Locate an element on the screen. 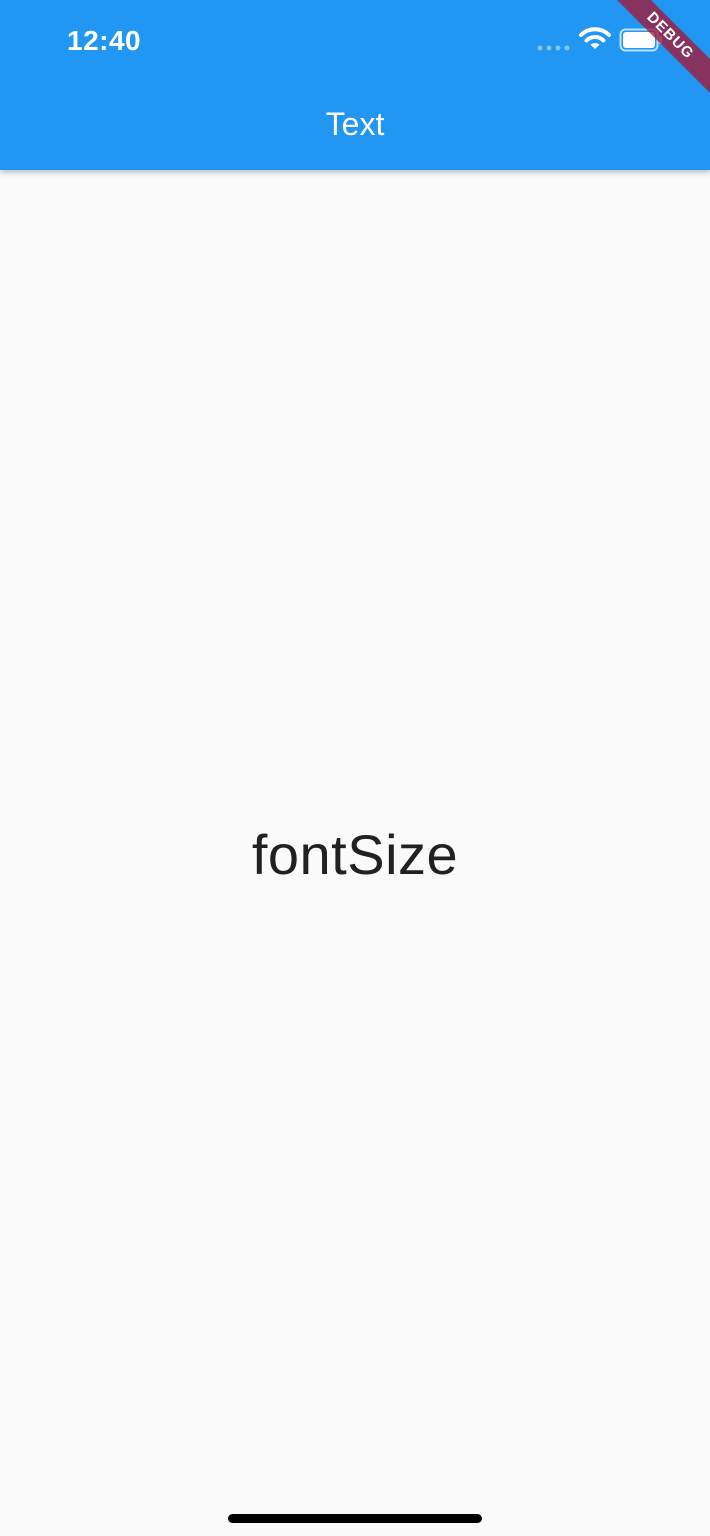 The width and height of the screenshot is (710, 1536). debug-label: DEBUG is located at coordinates (657, 51).